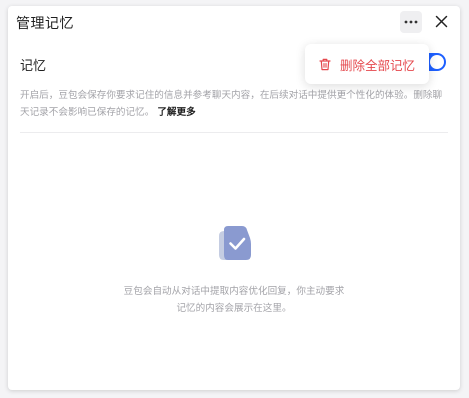 The width and height of the screenshot is (469, 398). What do you see at coordinates (33, 66) in the screenshot?
I see `memory-section-label: 记忆` at bounding box center [33, 66].